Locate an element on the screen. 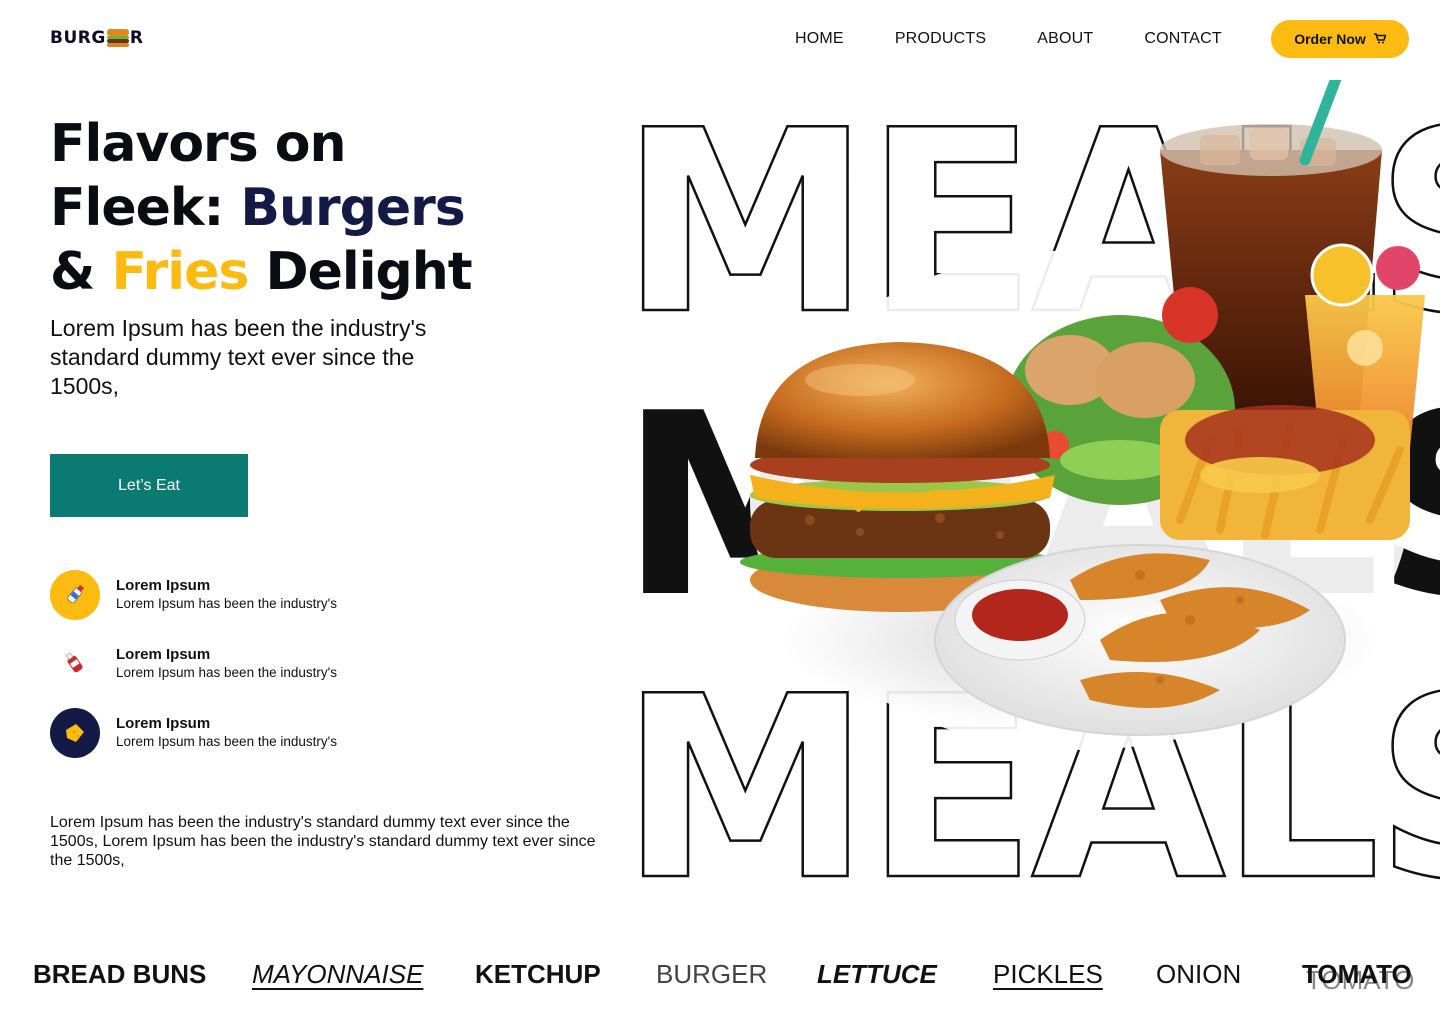 Image resolution: width=1440 pixels, height=1024 pixels. loaded-fries is located at coordinates (1285, 472).